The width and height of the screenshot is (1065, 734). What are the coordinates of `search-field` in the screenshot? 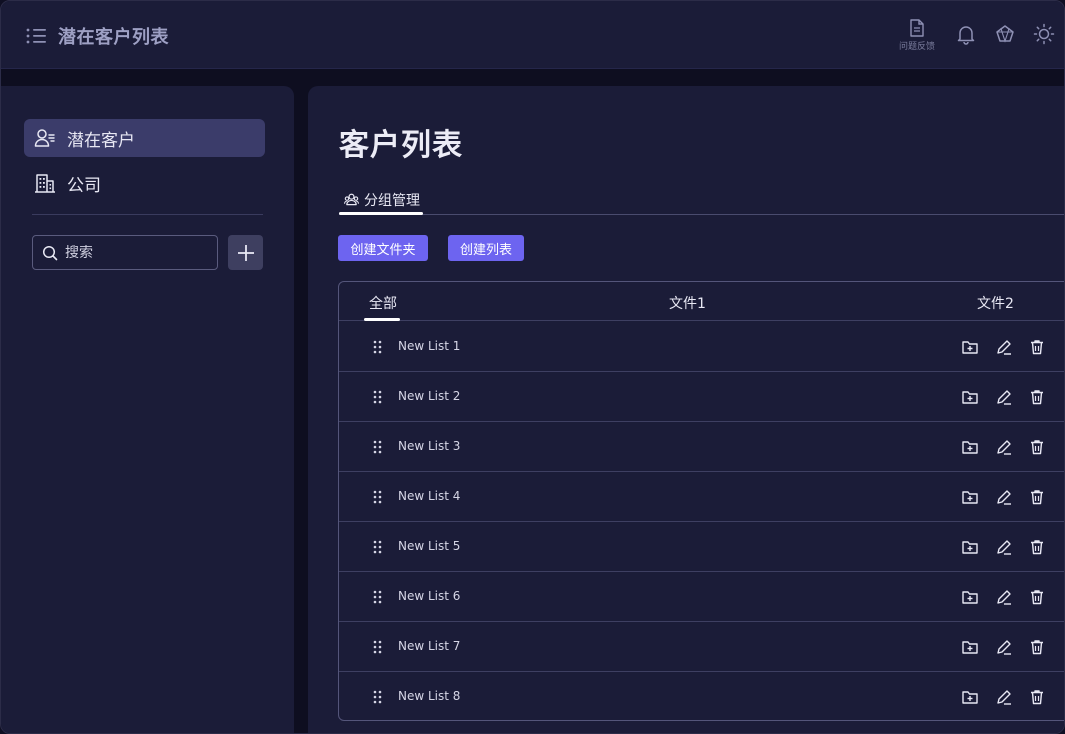 It's located at (125, 252).